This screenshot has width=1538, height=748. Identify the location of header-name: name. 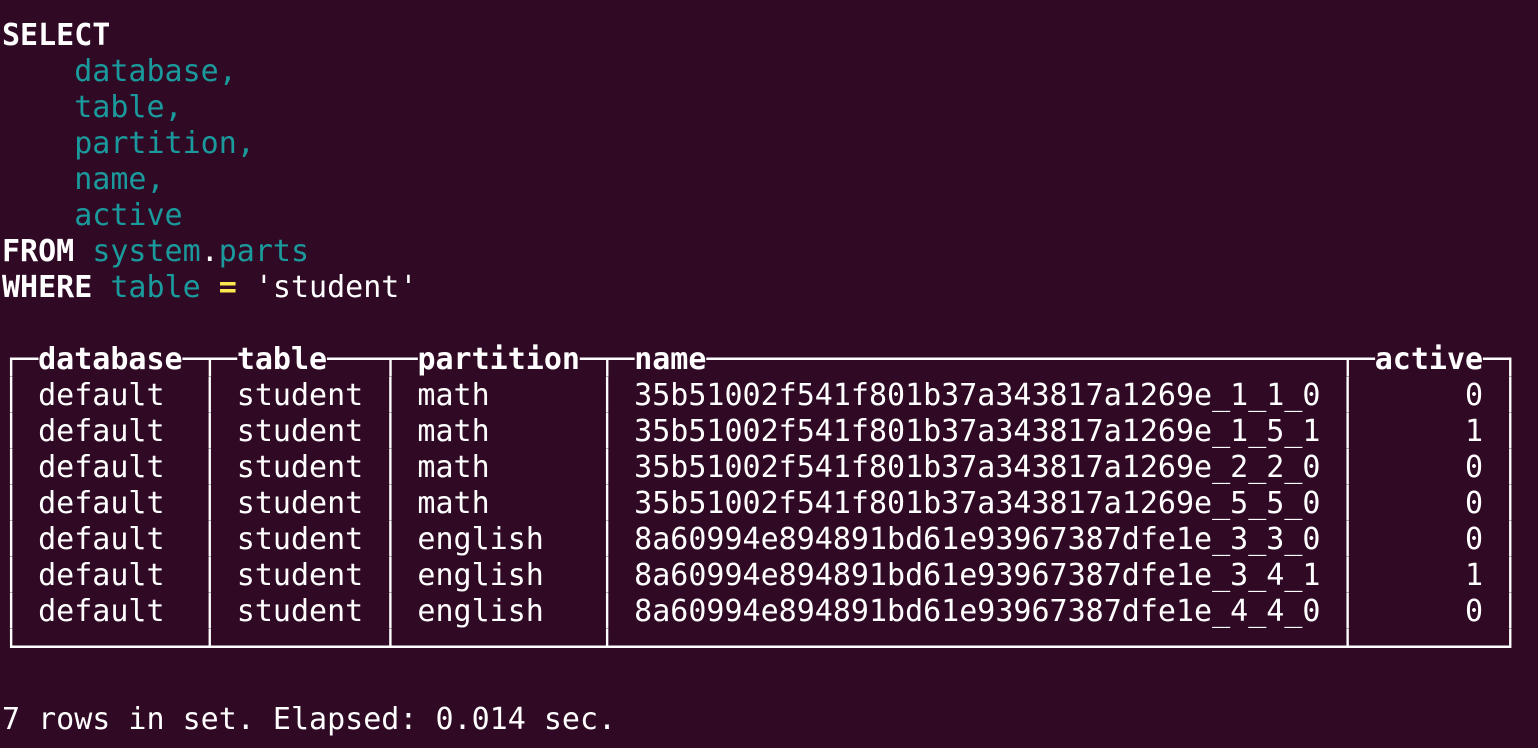
(670, 359).